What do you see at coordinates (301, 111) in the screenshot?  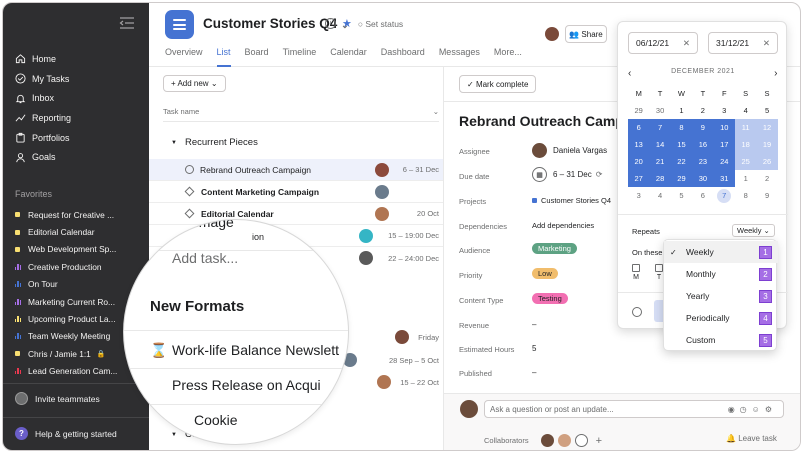 I see `task-name-column-header: Task name ⌄` at bounding box center [301, 111].